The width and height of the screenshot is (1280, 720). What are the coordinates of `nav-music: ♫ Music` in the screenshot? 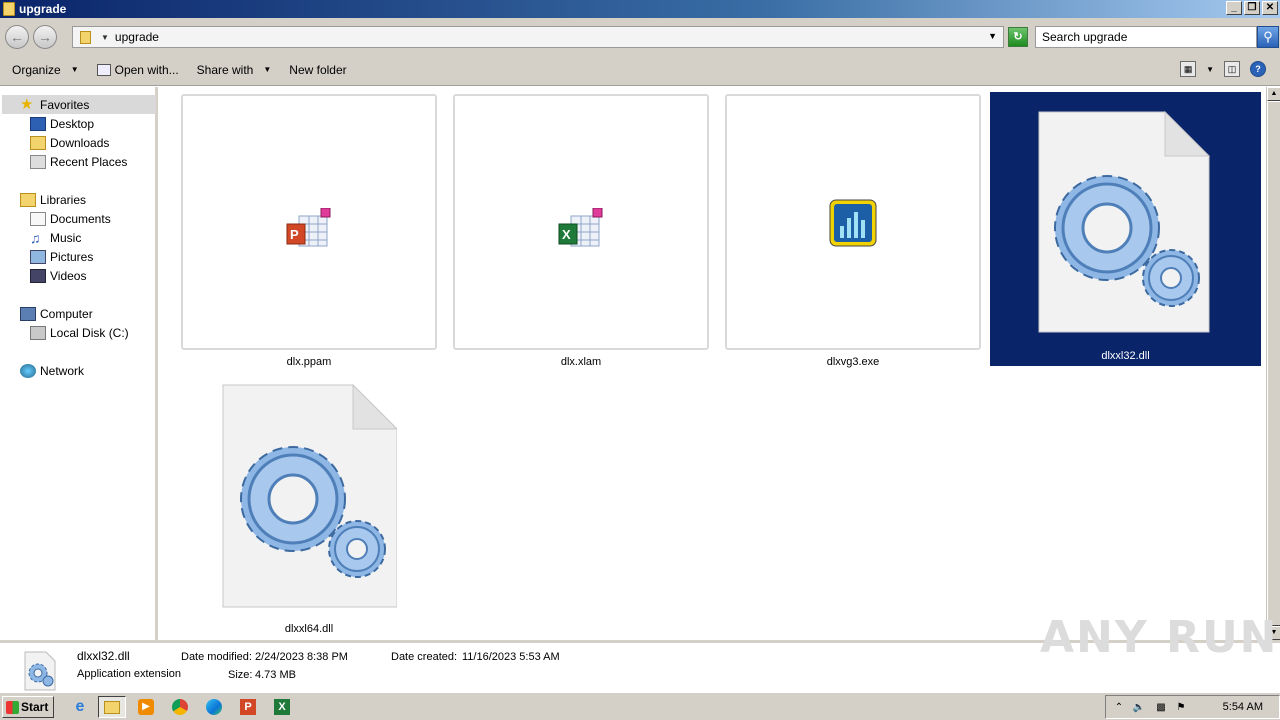 It's located at (55, 237).